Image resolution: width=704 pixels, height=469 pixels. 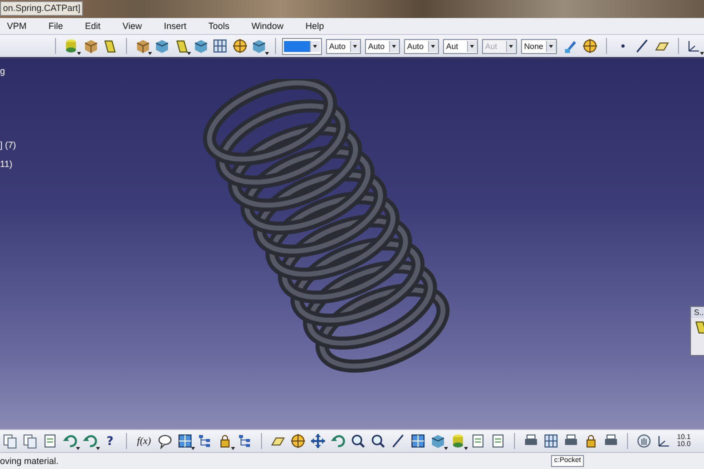 What do you see at coordinates (8, 145) in the screenshot?
I see `tree-item: ] (7)` at bounding box center [8, 145].